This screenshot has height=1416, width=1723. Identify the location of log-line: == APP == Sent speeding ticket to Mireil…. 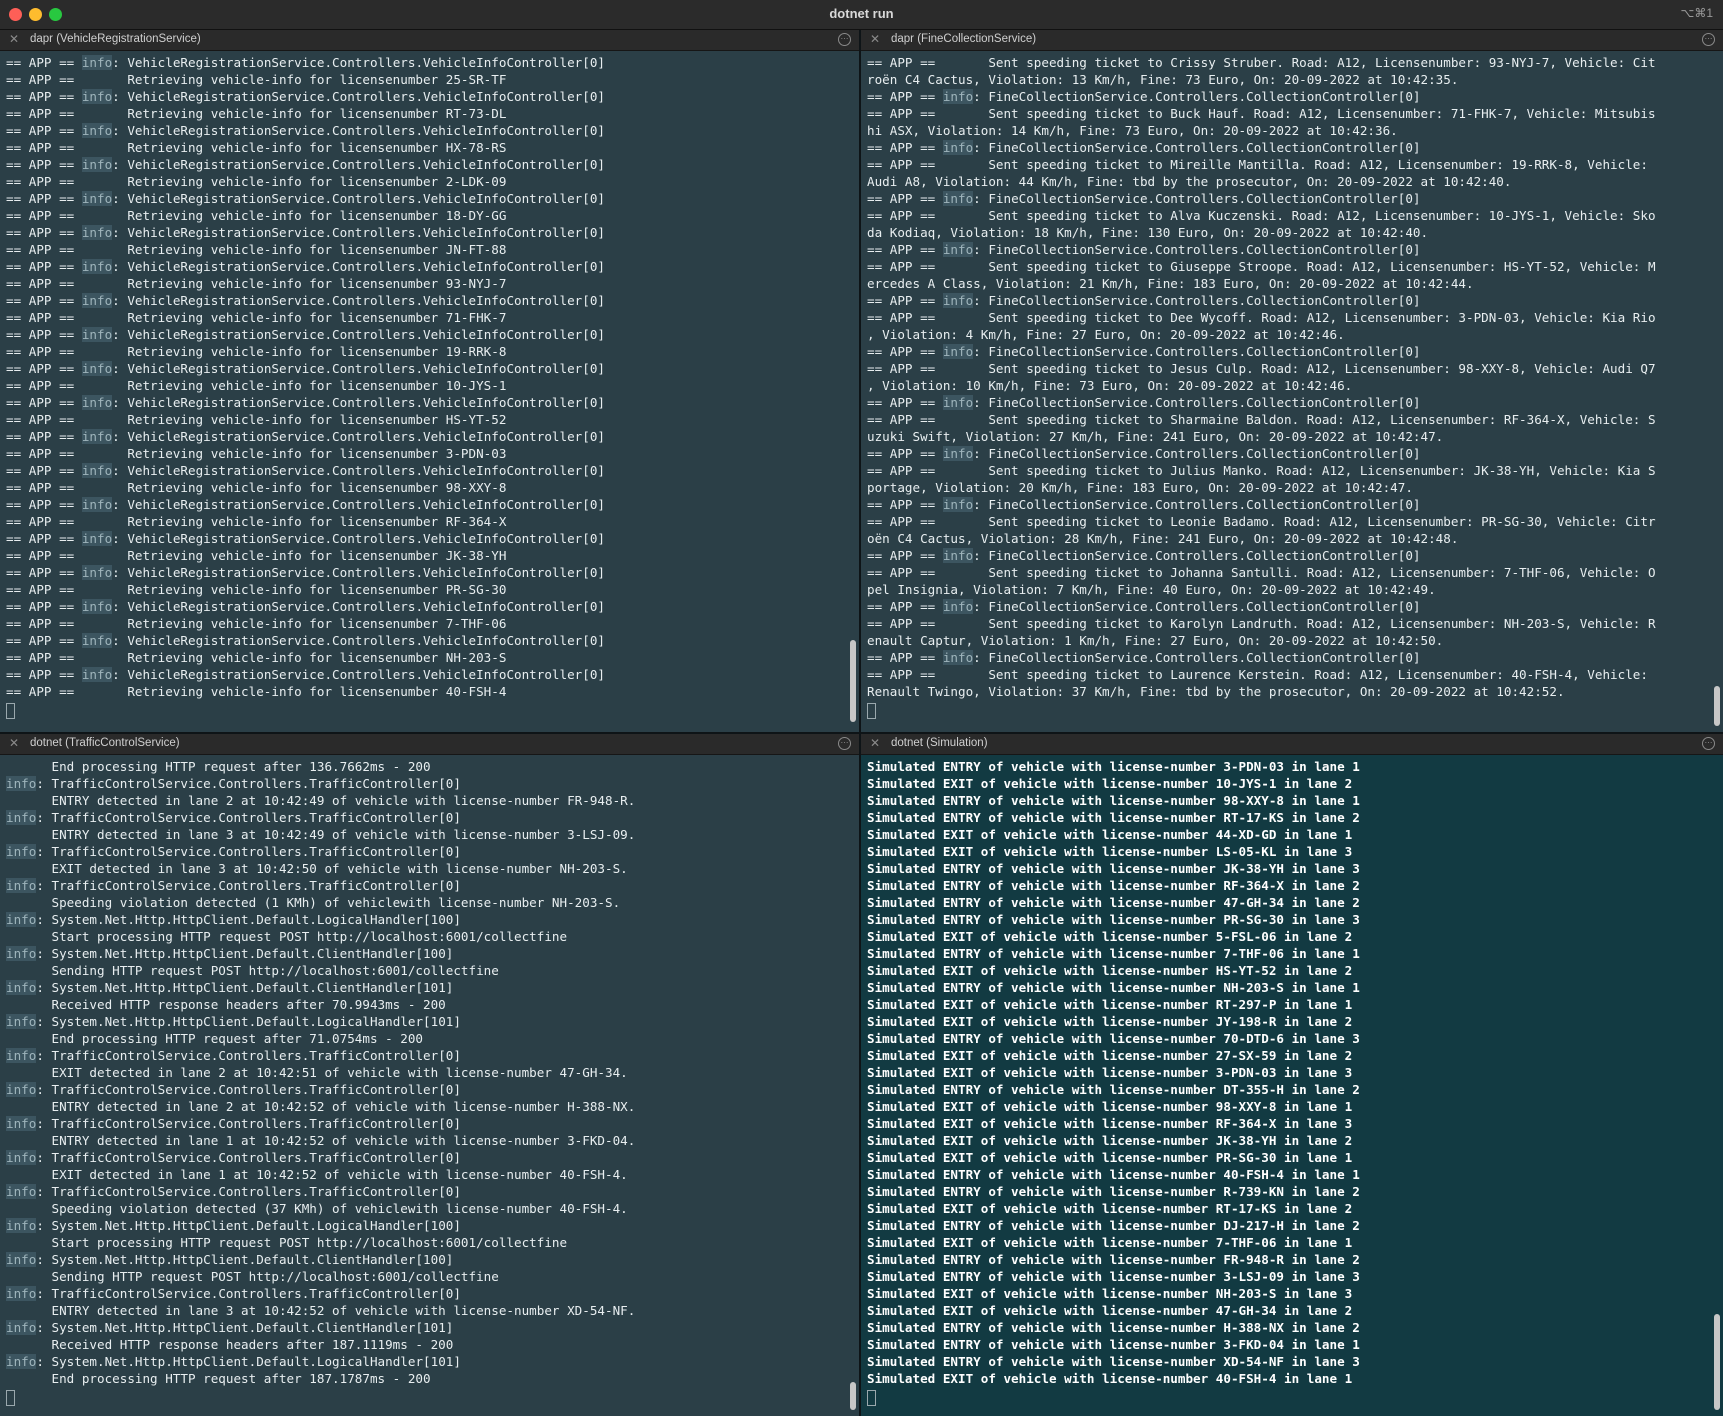
(1292, 164).